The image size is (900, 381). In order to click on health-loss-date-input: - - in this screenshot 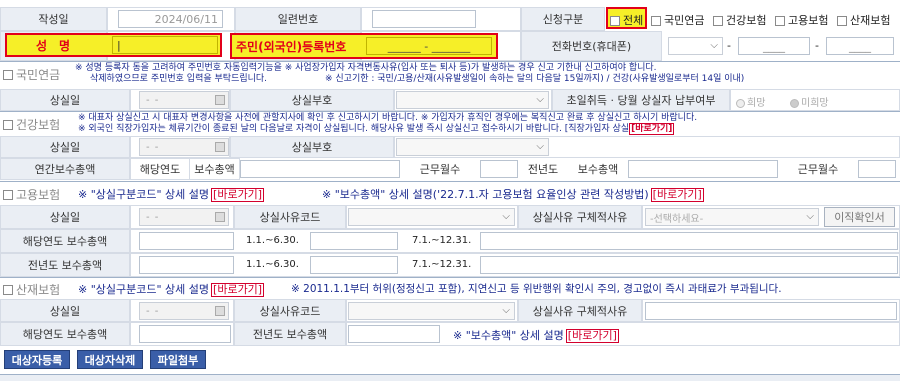, I will do `click(184, 147)`.